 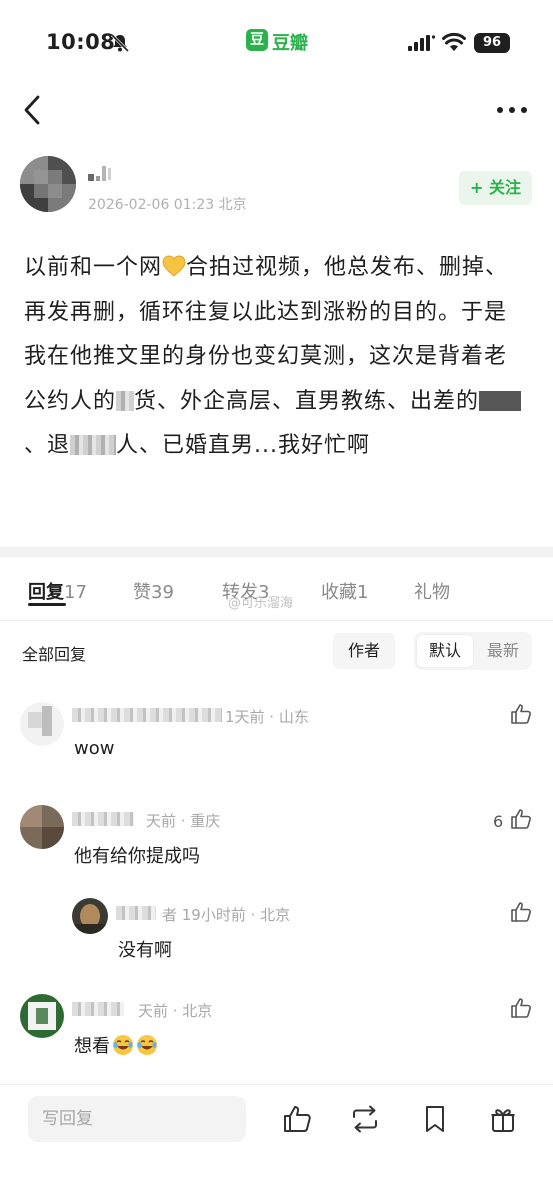 What do you see at coordinates (151, 205) in the screenshot?
I see `post-date: 2026-02-06 01:23` at bounding box center [151, 205].